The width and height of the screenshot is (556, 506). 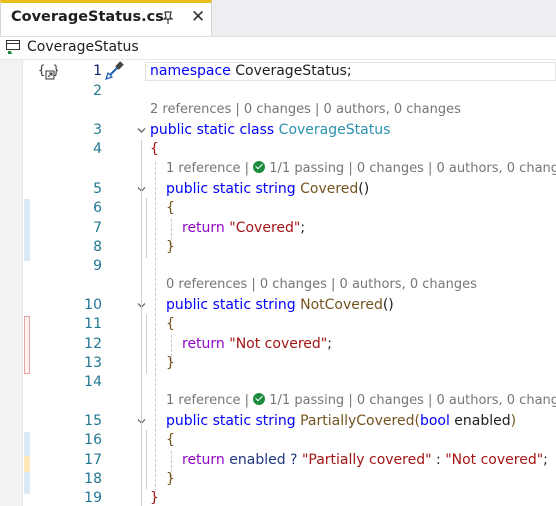 I want to click on method-name: NotCovered, so click(x=341, y=305).